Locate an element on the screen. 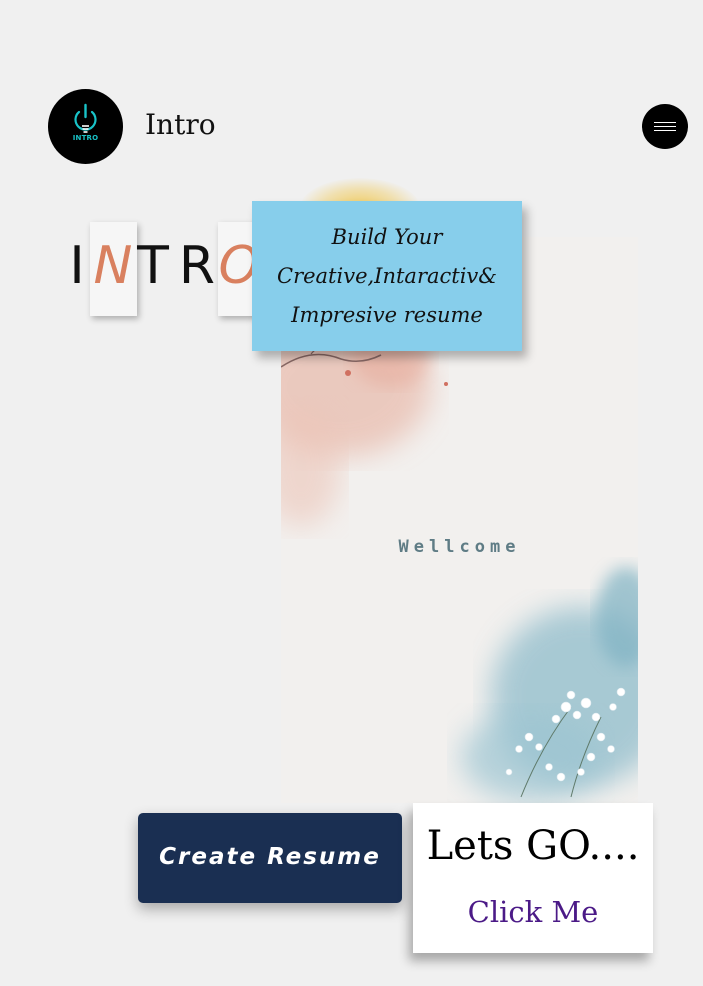 The width and height of the screenshot is (703, 986). hero-letter-t: T is located at coordinates (153, 266).